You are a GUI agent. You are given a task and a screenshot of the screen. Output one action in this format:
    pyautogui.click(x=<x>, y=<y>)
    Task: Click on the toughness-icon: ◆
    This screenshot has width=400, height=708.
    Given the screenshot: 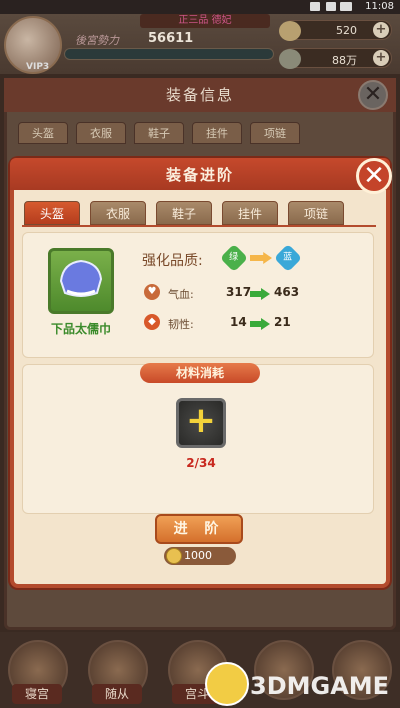 What is the action you would take?
    pyautogui.click(x=152, y=322)
    